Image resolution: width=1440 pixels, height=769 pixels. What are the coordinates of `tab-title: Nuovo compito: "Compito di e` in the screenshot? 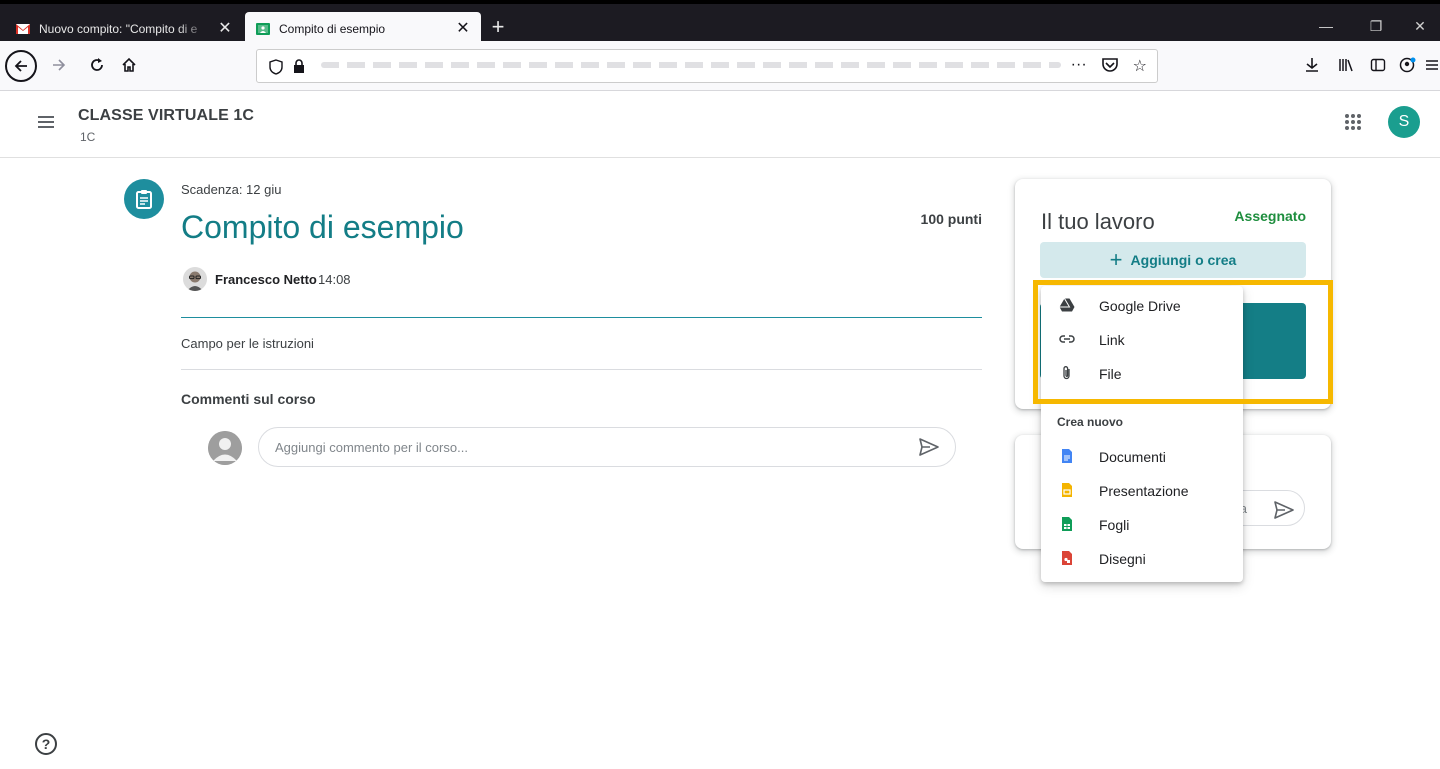 It's located at (118, 28).